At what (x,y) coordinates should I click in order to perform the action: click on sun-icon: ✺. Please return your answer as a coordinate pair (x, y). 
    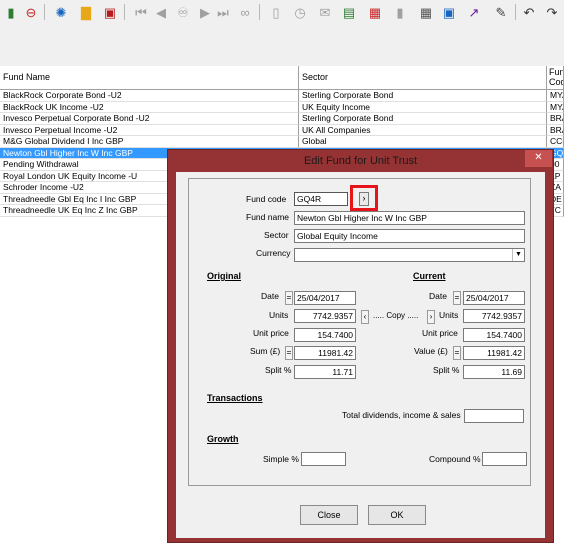
    Looking at the image, I should click on (61, 12).